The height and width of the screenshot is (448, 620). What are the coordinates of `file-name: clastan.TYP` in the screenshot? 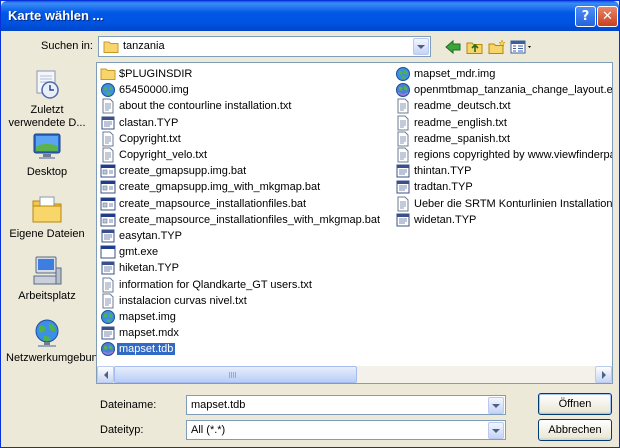 It's located at (149, 122).